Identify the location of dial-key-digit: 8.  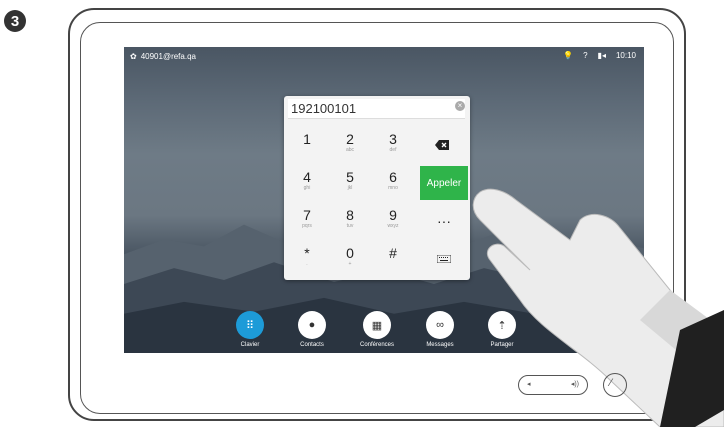
(350, 215).